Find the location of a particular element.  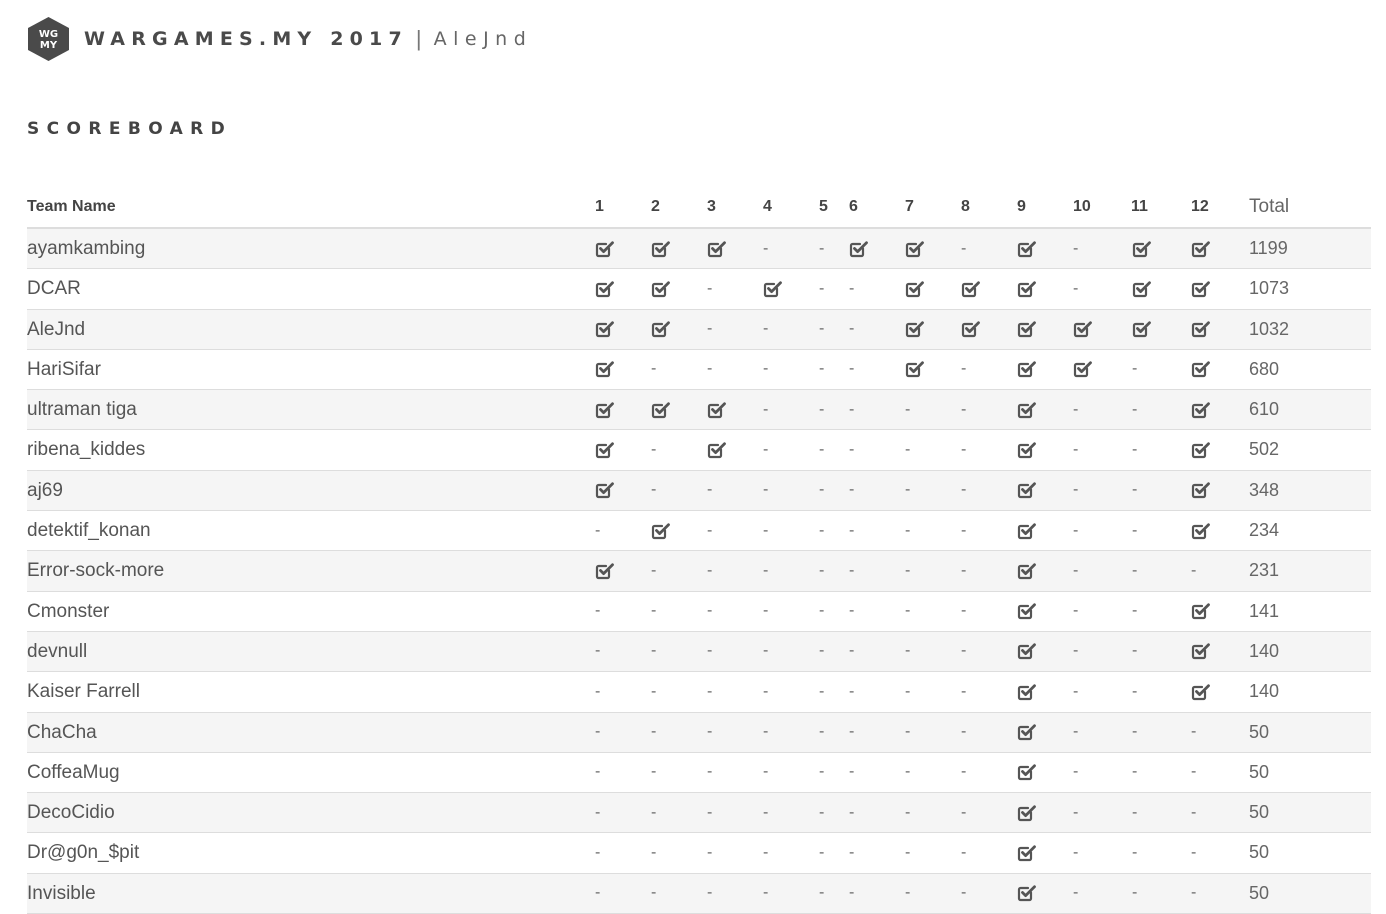

team-name: ChaCha is located at coordinates (62, 732).